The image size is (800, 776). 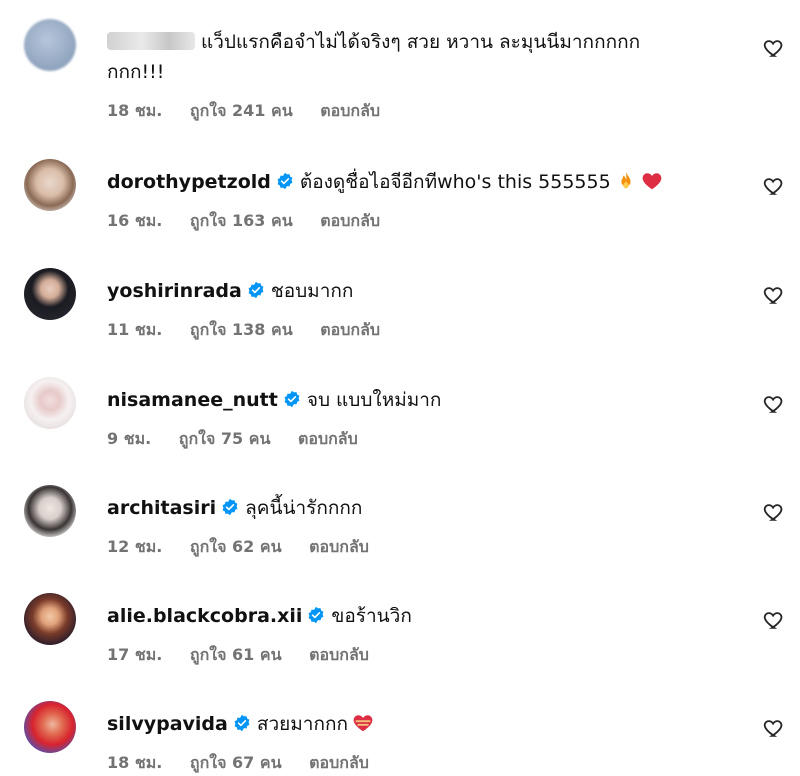 What do you see at coordinates (371, 616) in the screenshot?
I see `comment-text: ขอร้านวิก` at bounding box center [371, 616].